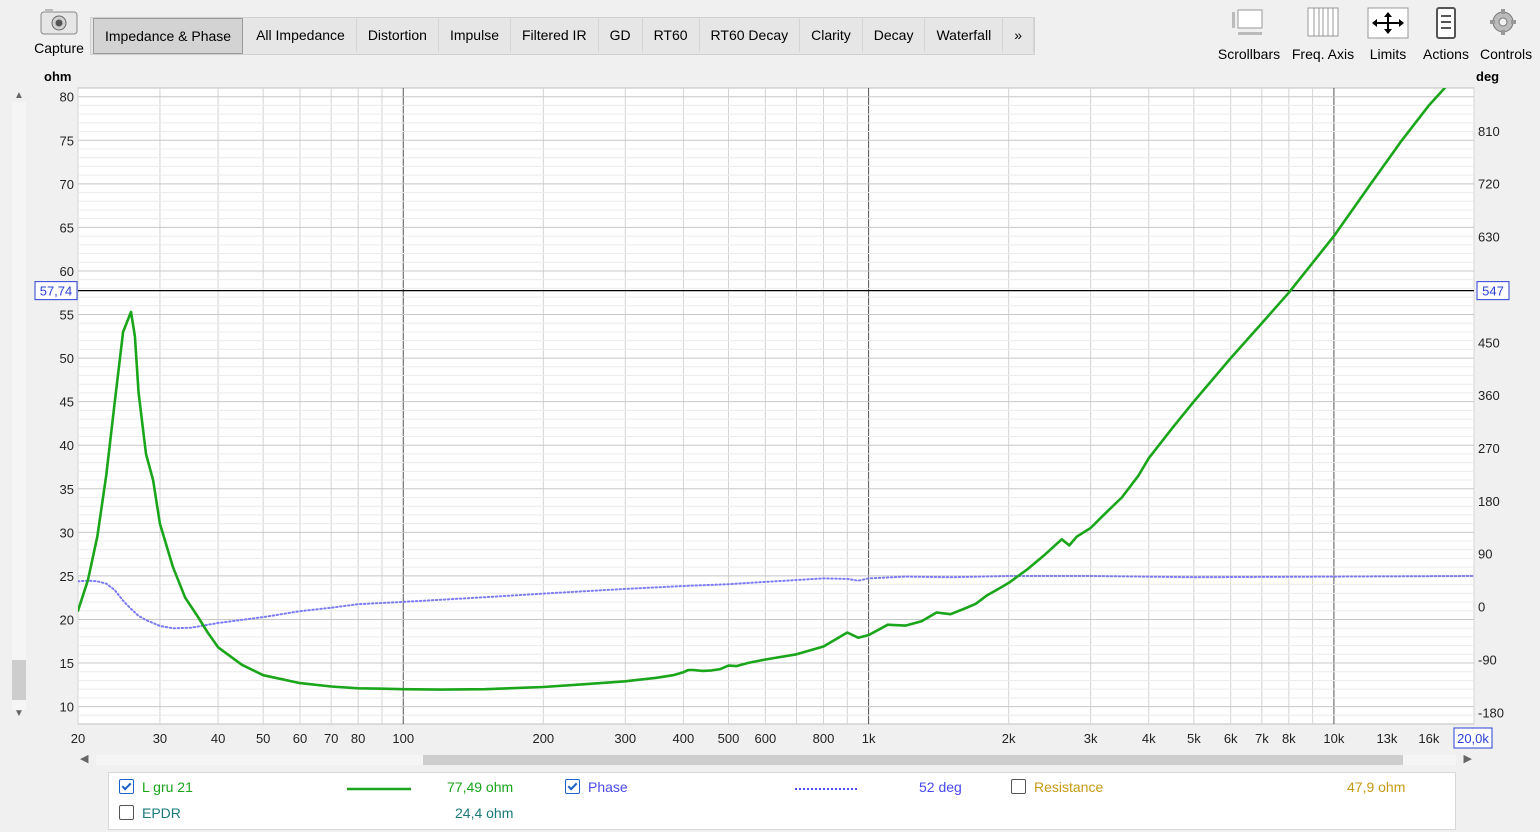 The image size is (1540, 832). What do you see at coordinates (913, 760) in the screenshot?
I see `horizontal-scroll-thumb` at bounding box center [913, 760].